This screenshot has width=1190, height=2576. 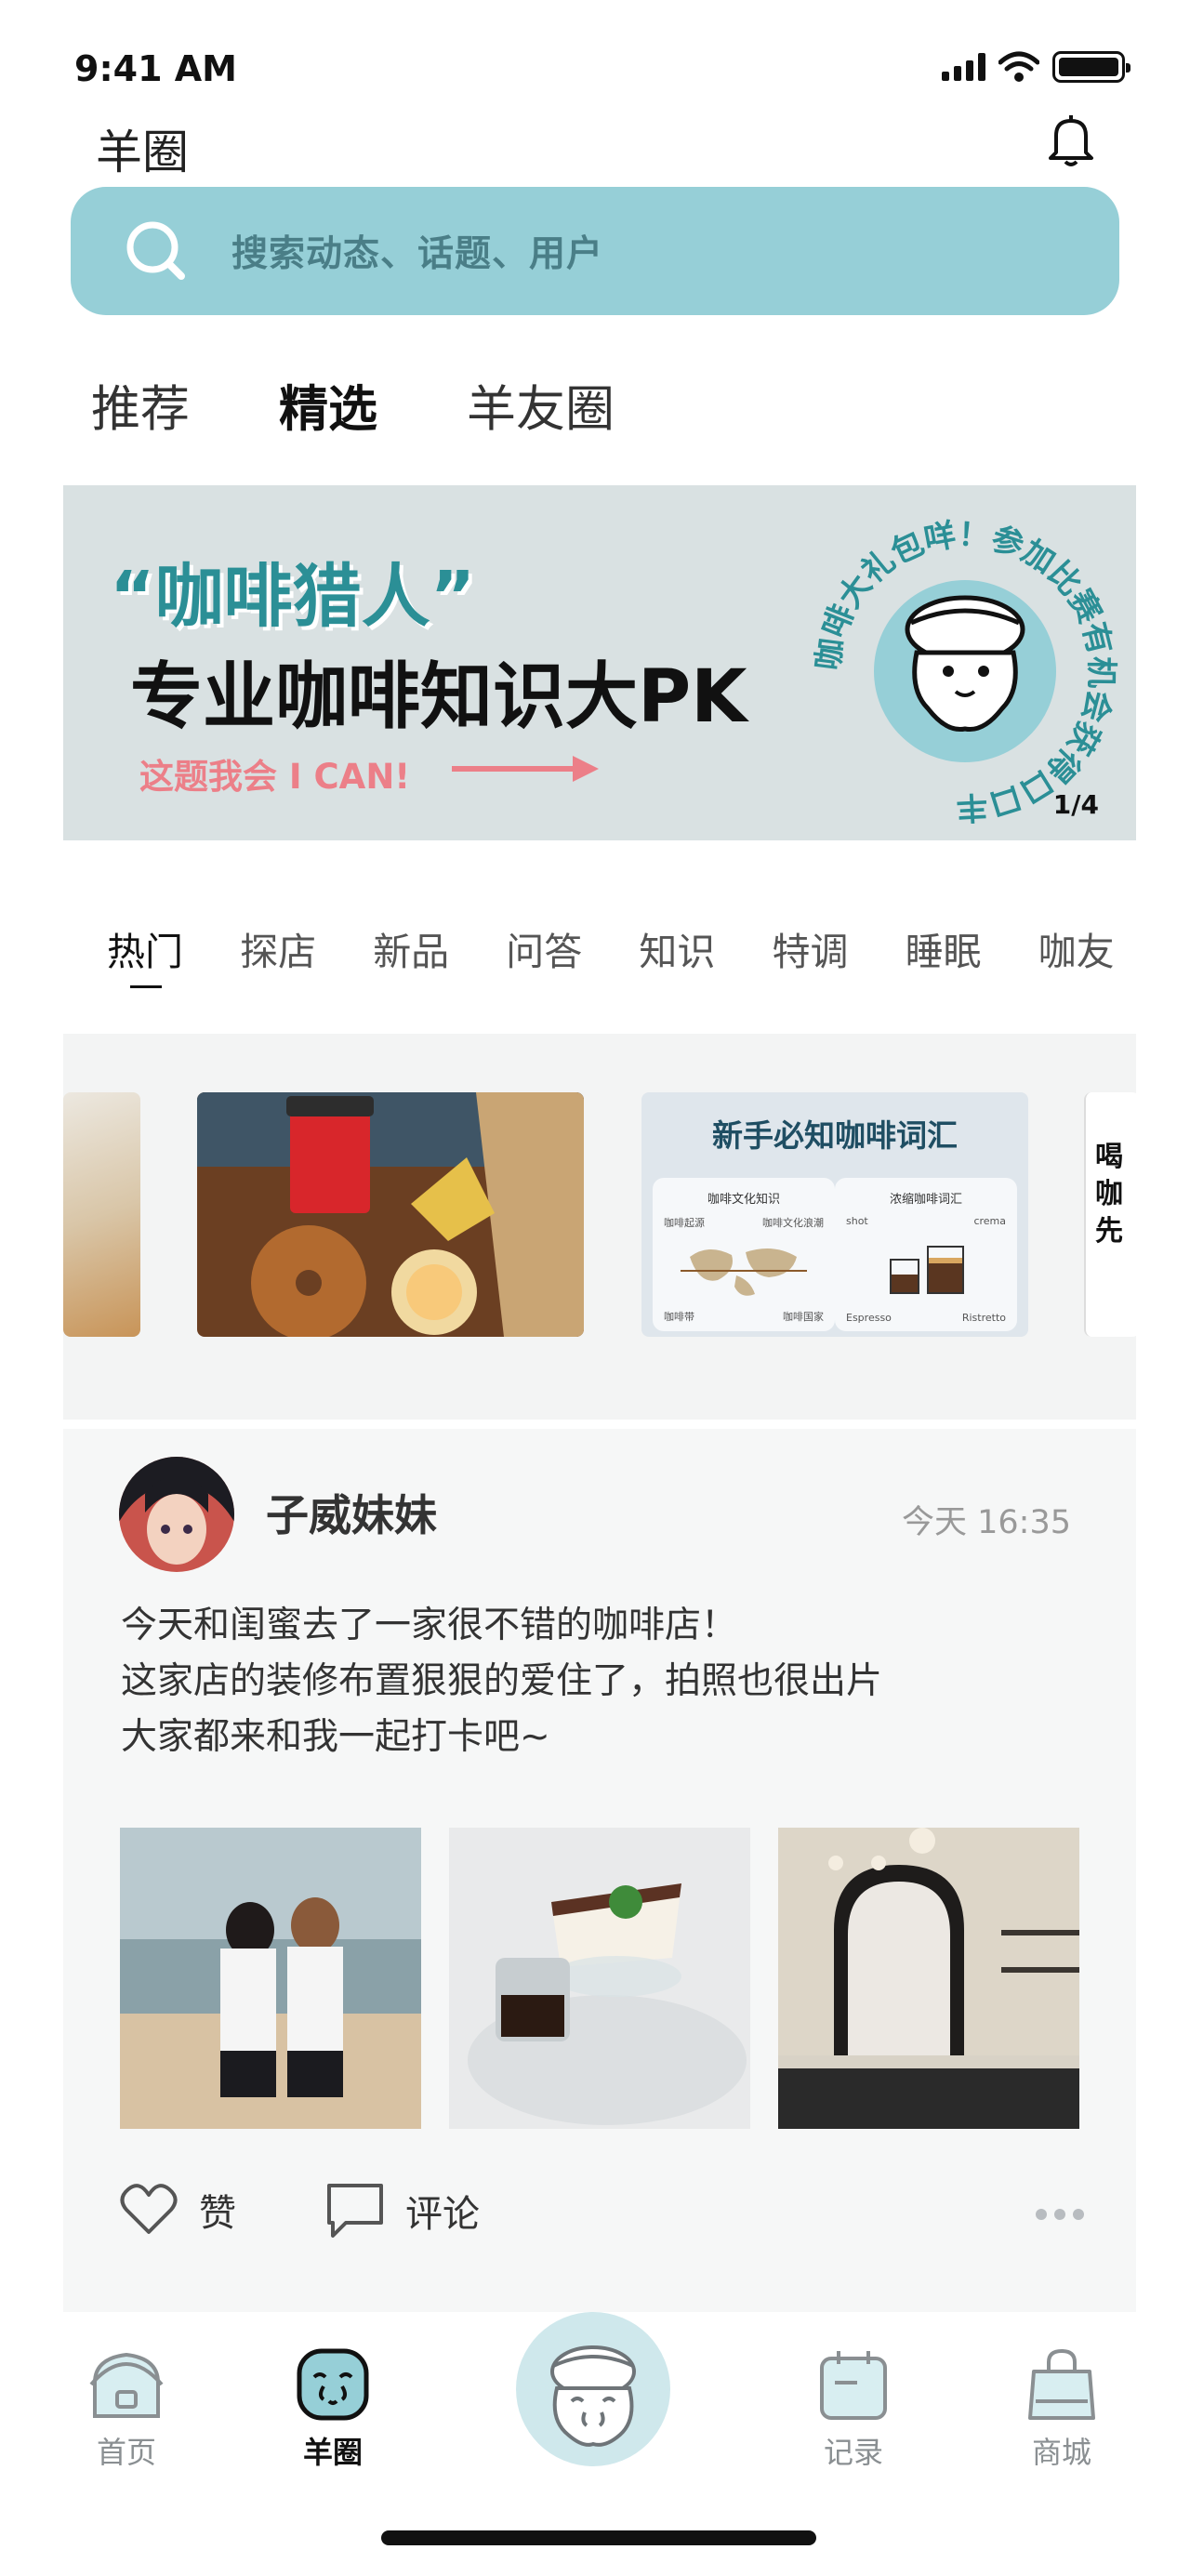 What do you see at coordinates (438, 697) in the screenshot?
I see `banner-headline: 专业咖啡知识大PK` at bounding box center [438, 697].